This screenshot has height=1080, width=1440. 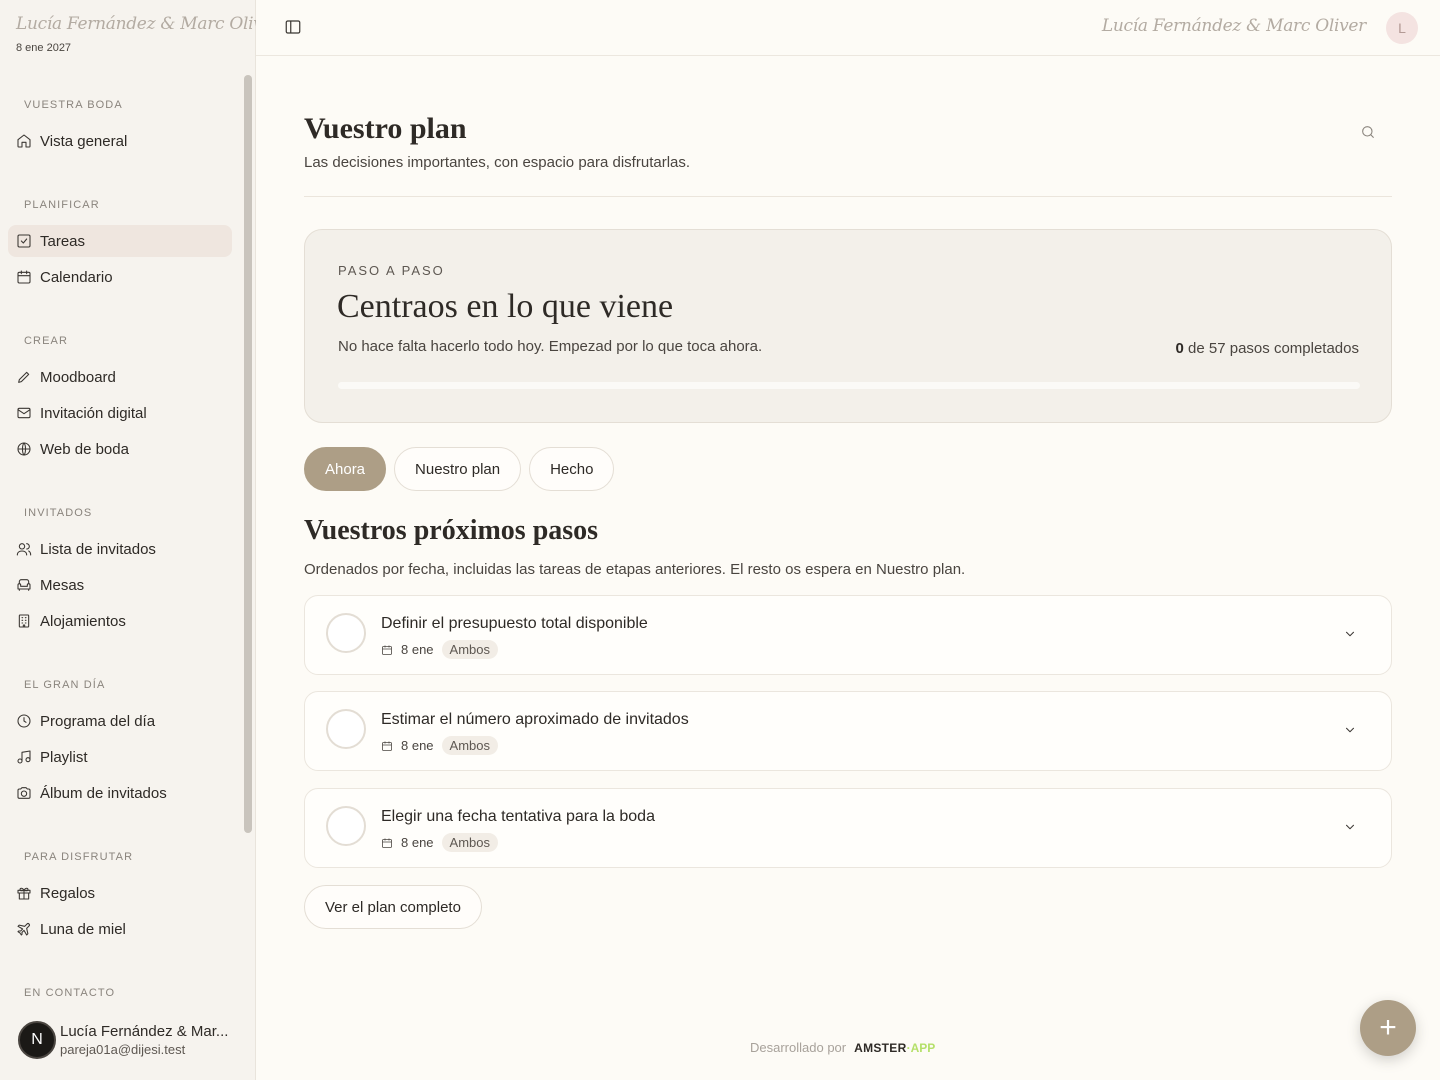 What do you see at coordinates (24, 621) in the screenshot?
I see `building-icon` at bounding box center [24, 621].